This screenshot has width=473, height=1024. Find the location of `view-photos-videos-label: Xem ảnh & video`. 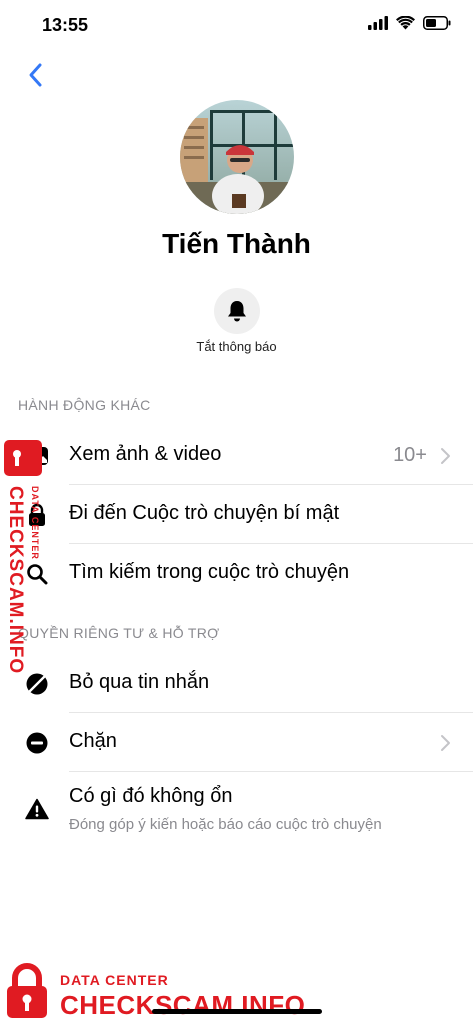

view-photos-videos-label: Xem ảnh & video is located at coordinates (145, 454).